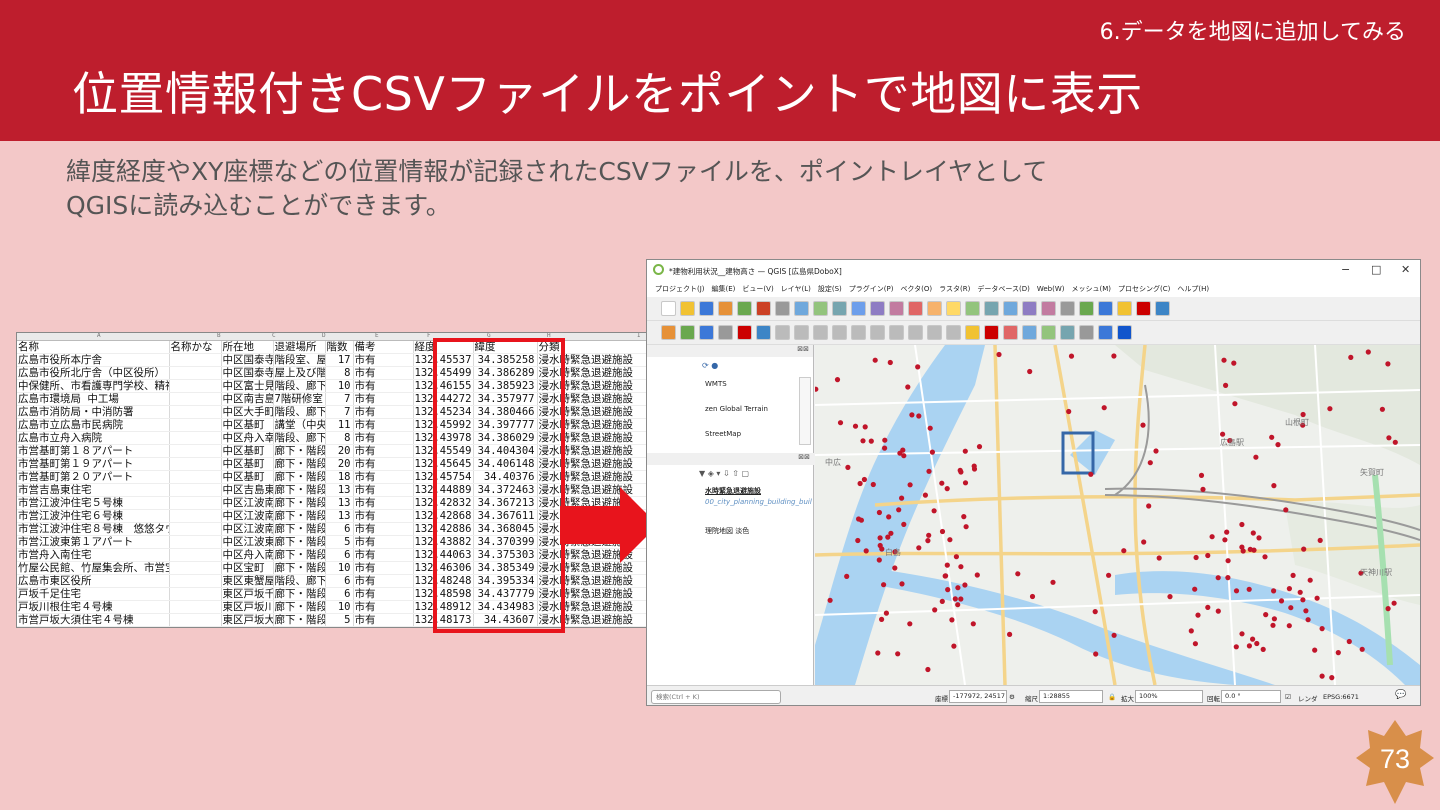  Describe the element at coordinates (299, 386) in the screenshot. I see `table-cell: 階段、廊下` at that location.